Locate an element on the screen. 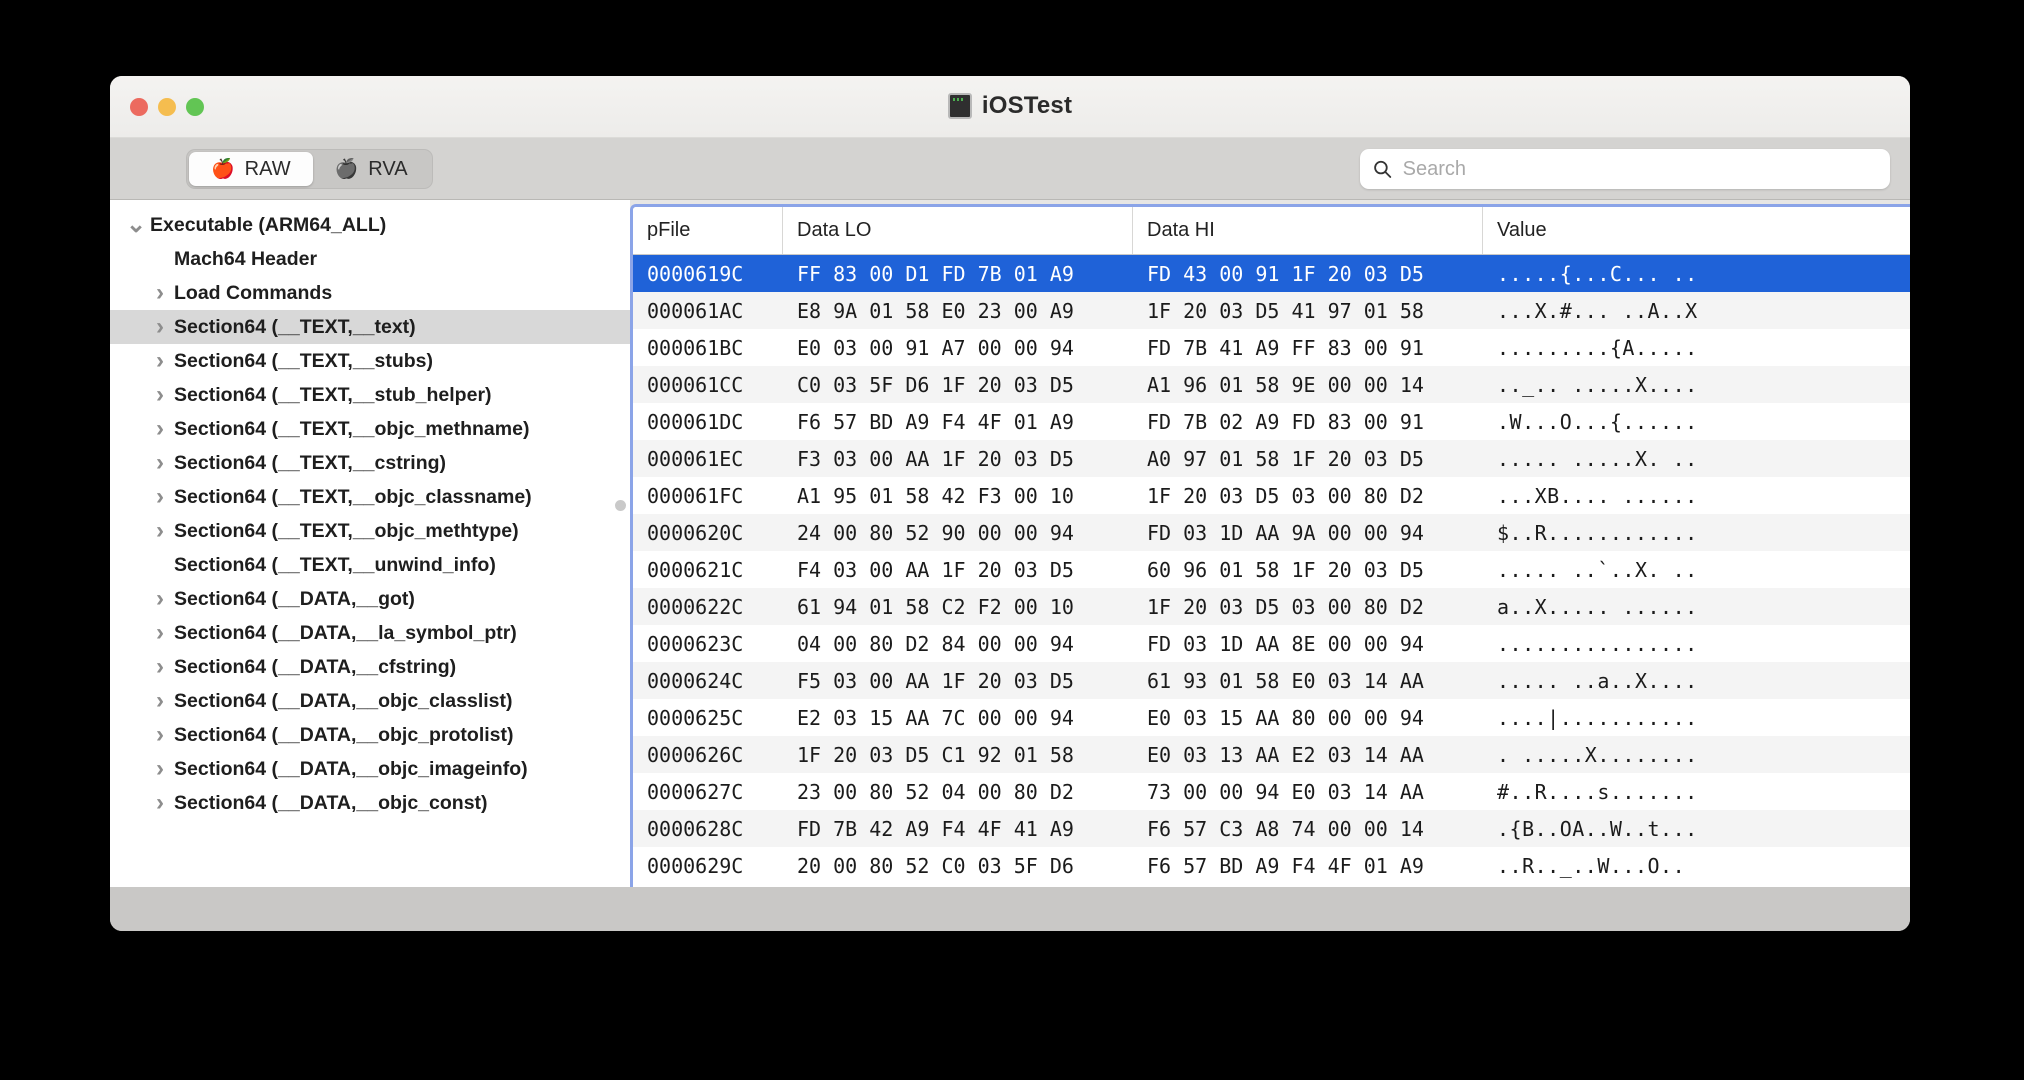  cell-pfile: 0000625C is located at coordinates (695, 717).